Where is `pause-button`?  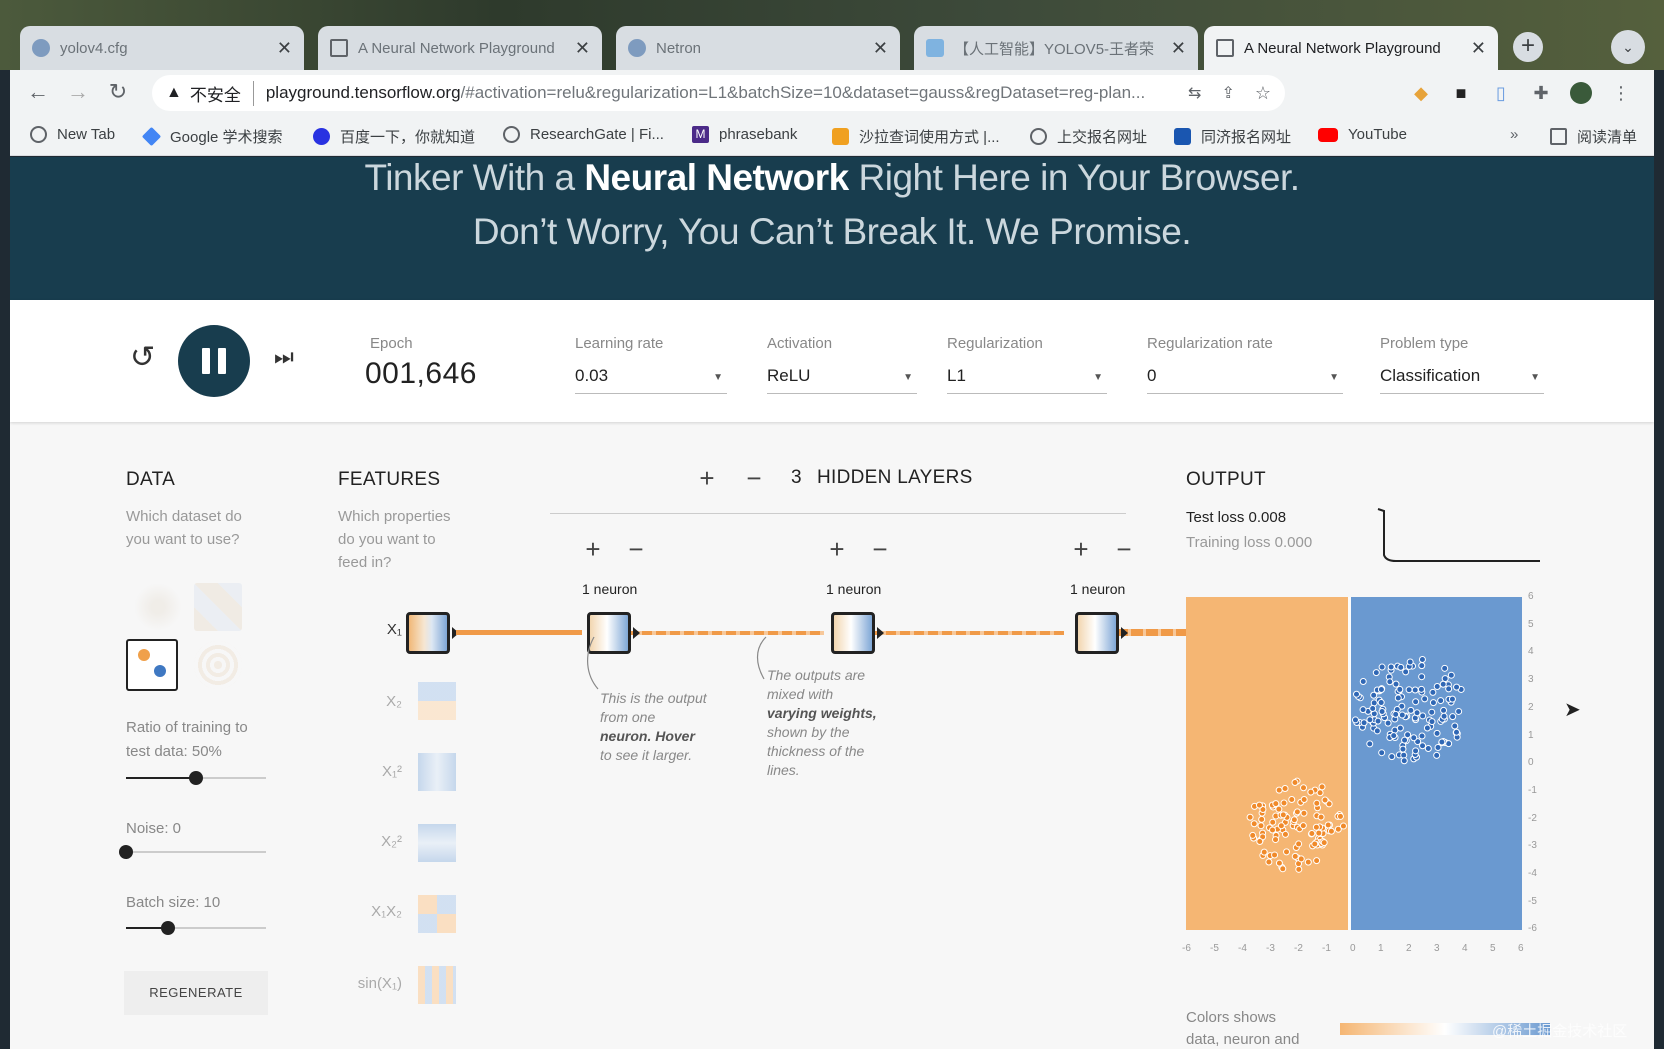
pause-button is located at coordinates (214, 361).